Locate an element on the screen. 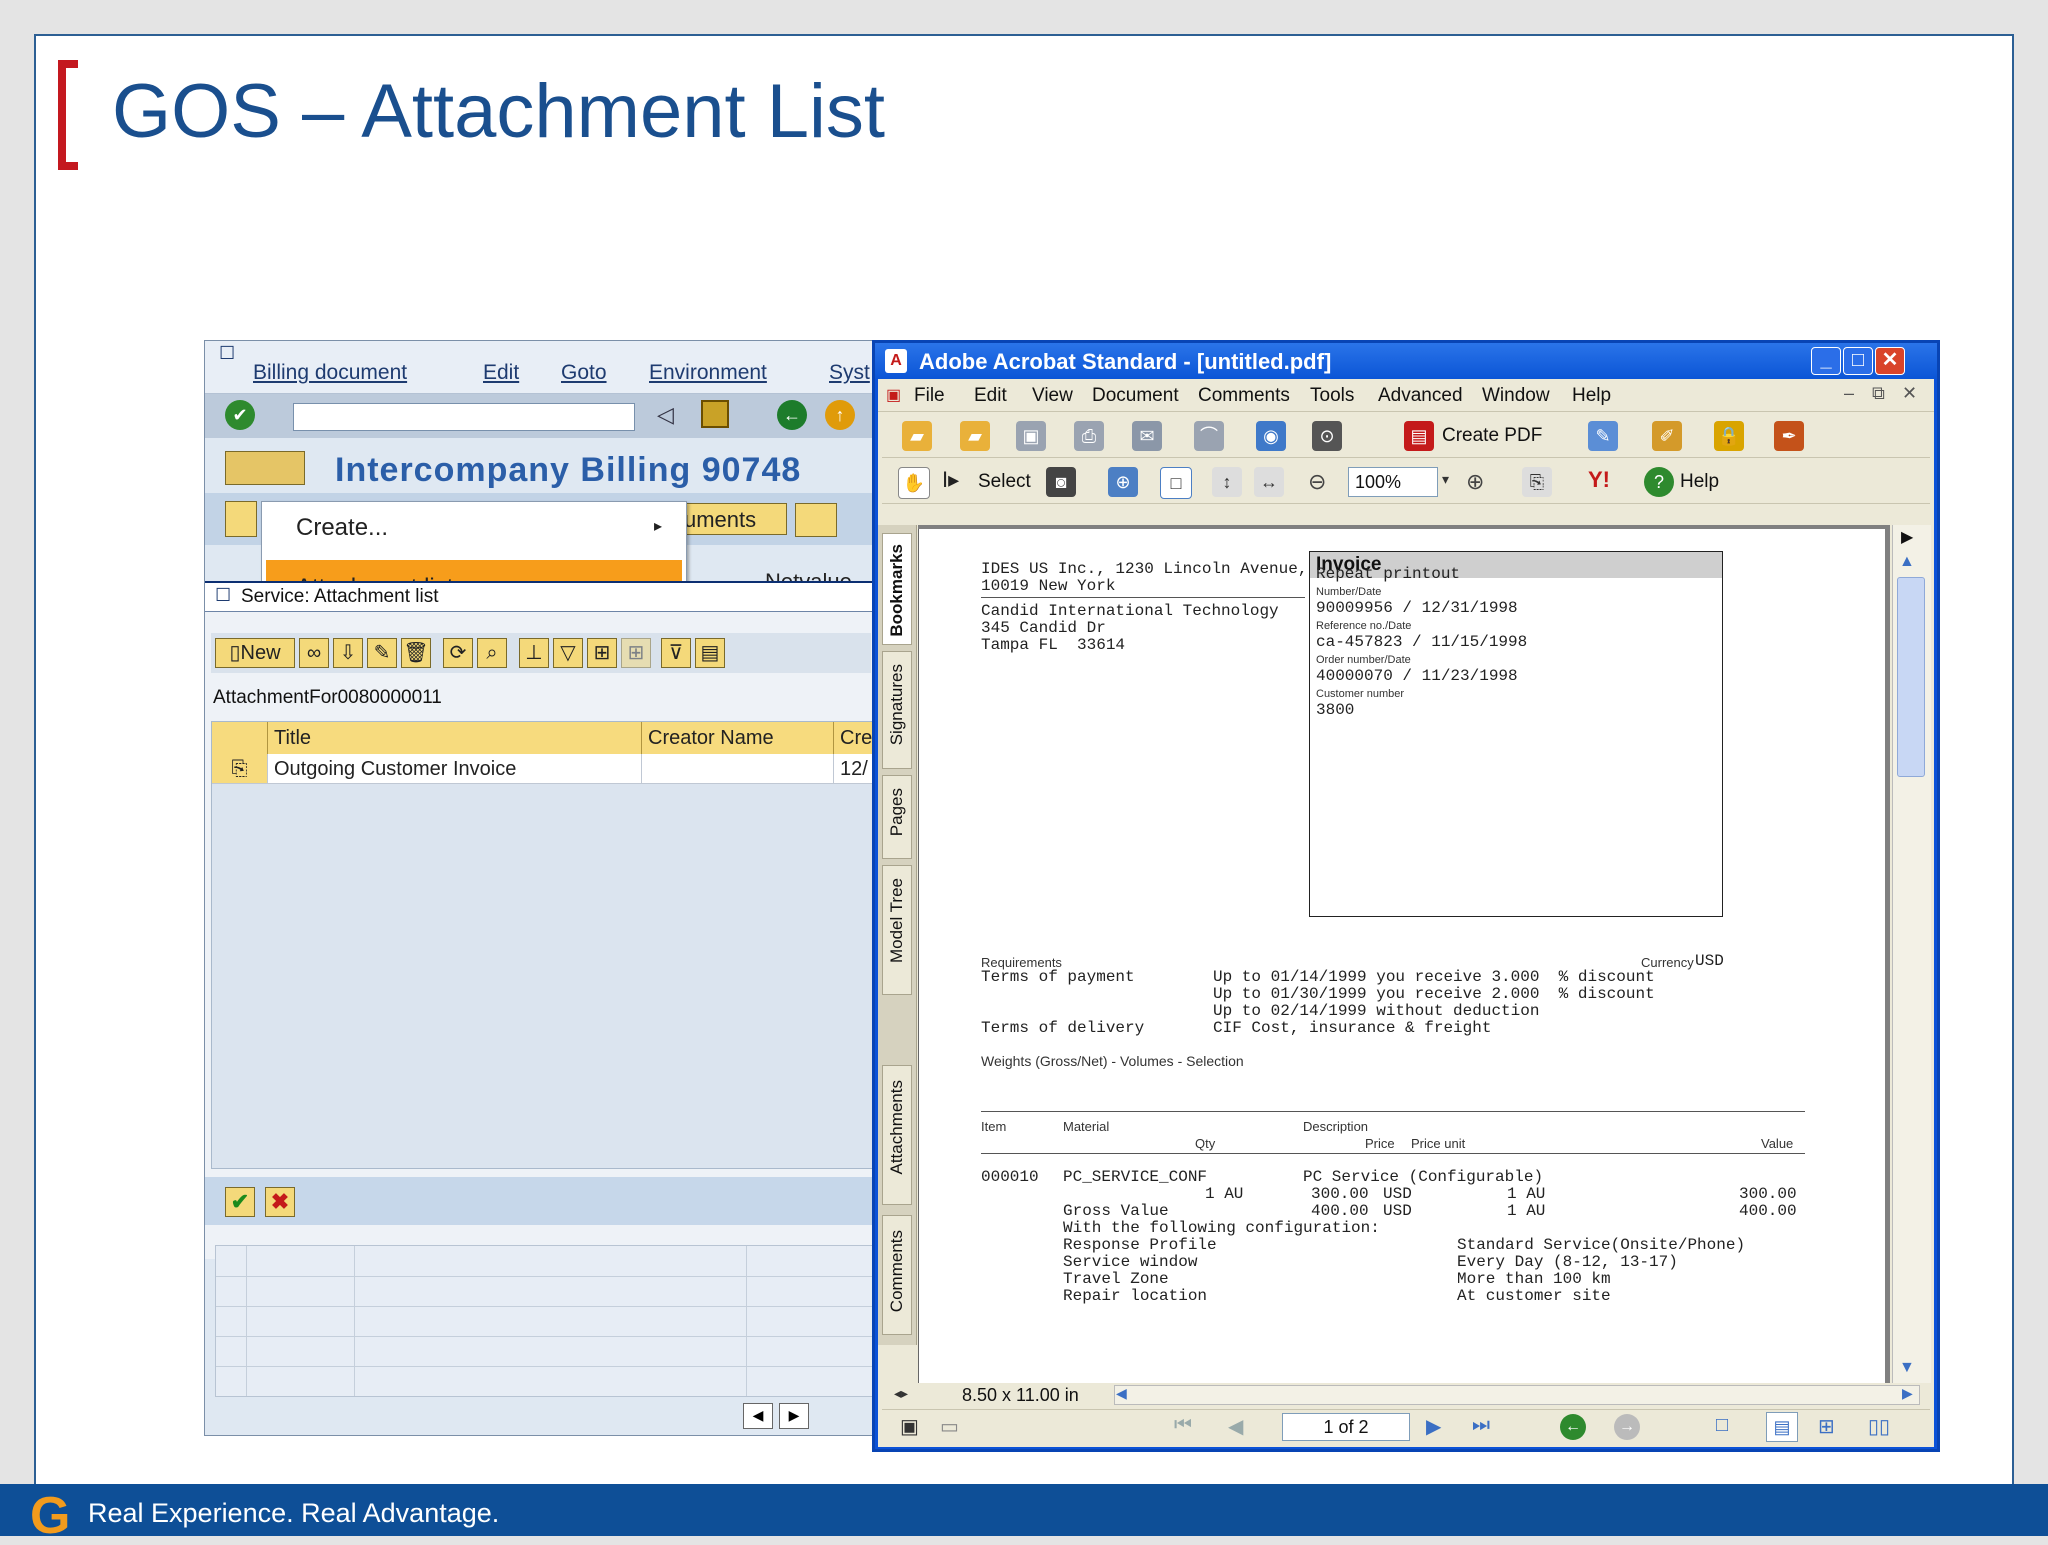  yahoo-icon: Y! is located at coordinates (1599, 480).